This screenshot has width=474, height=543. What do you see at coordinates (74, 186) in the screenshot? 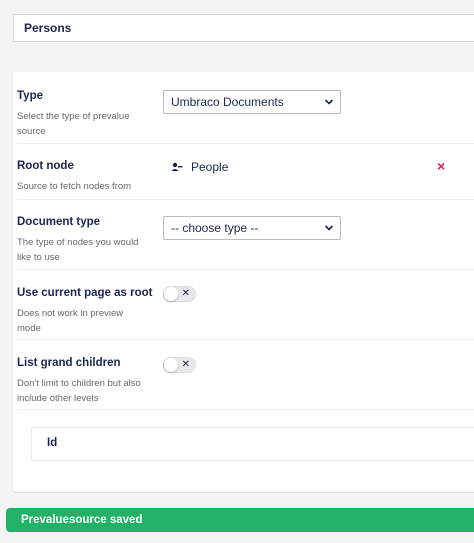
I see `root-node-description: Source to fetch nodes from` at bounding box center [74, 186].